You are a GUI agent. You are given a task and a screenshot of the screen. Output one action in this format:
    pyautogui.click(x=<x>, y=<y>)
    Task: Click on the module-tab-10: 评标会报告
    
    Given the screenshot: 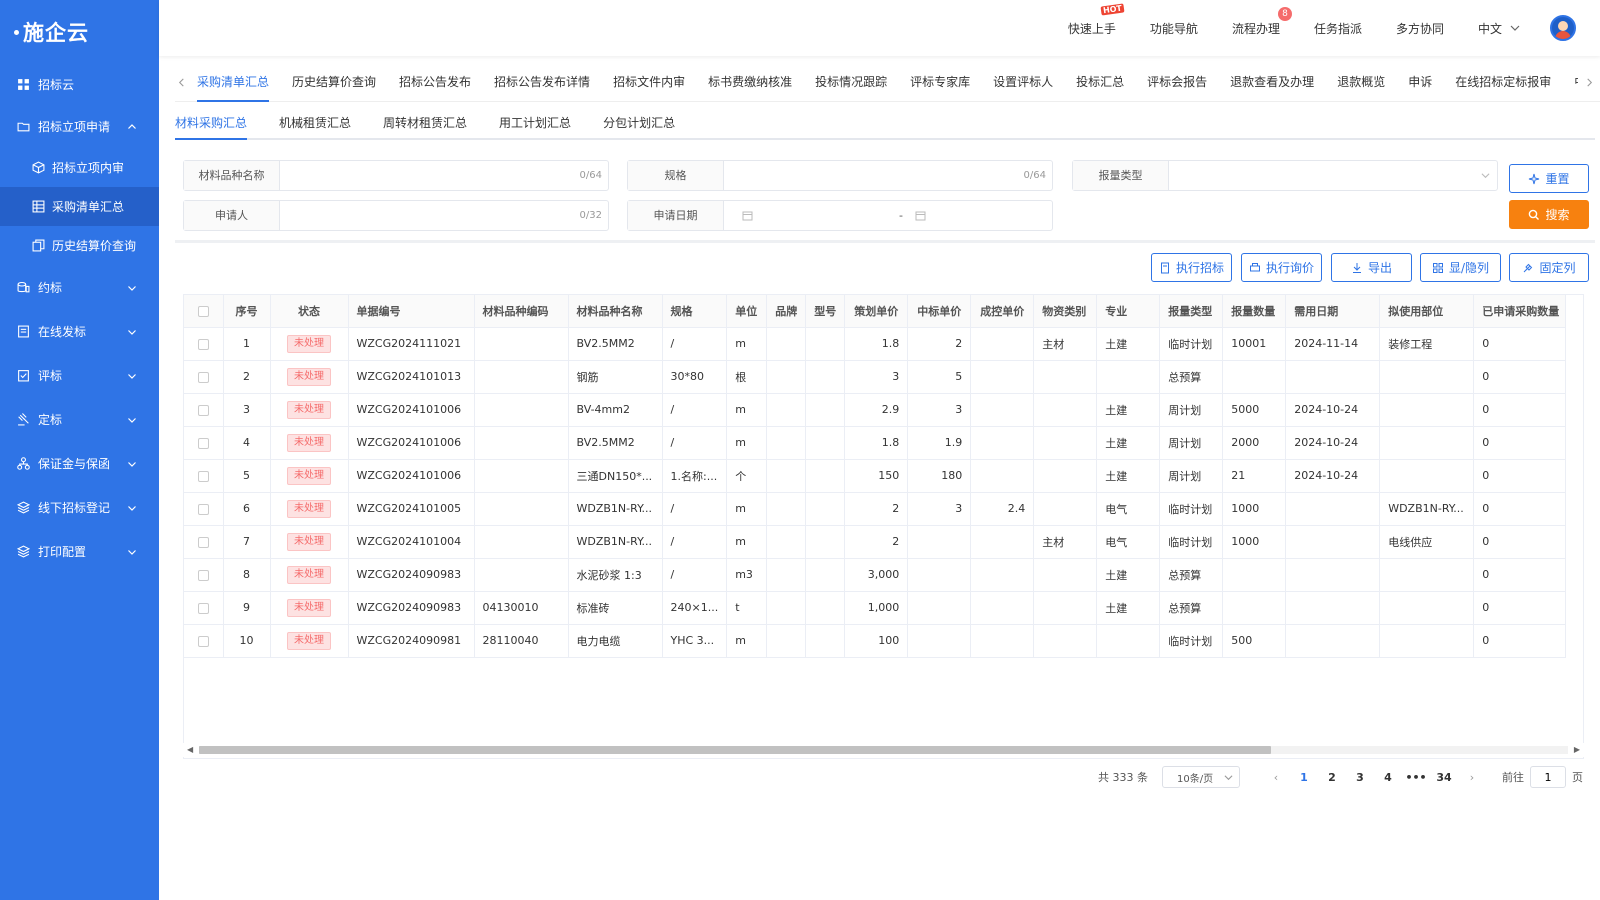 What is the action you would take?
    pyautogui.click(x=1177, y=83)
    